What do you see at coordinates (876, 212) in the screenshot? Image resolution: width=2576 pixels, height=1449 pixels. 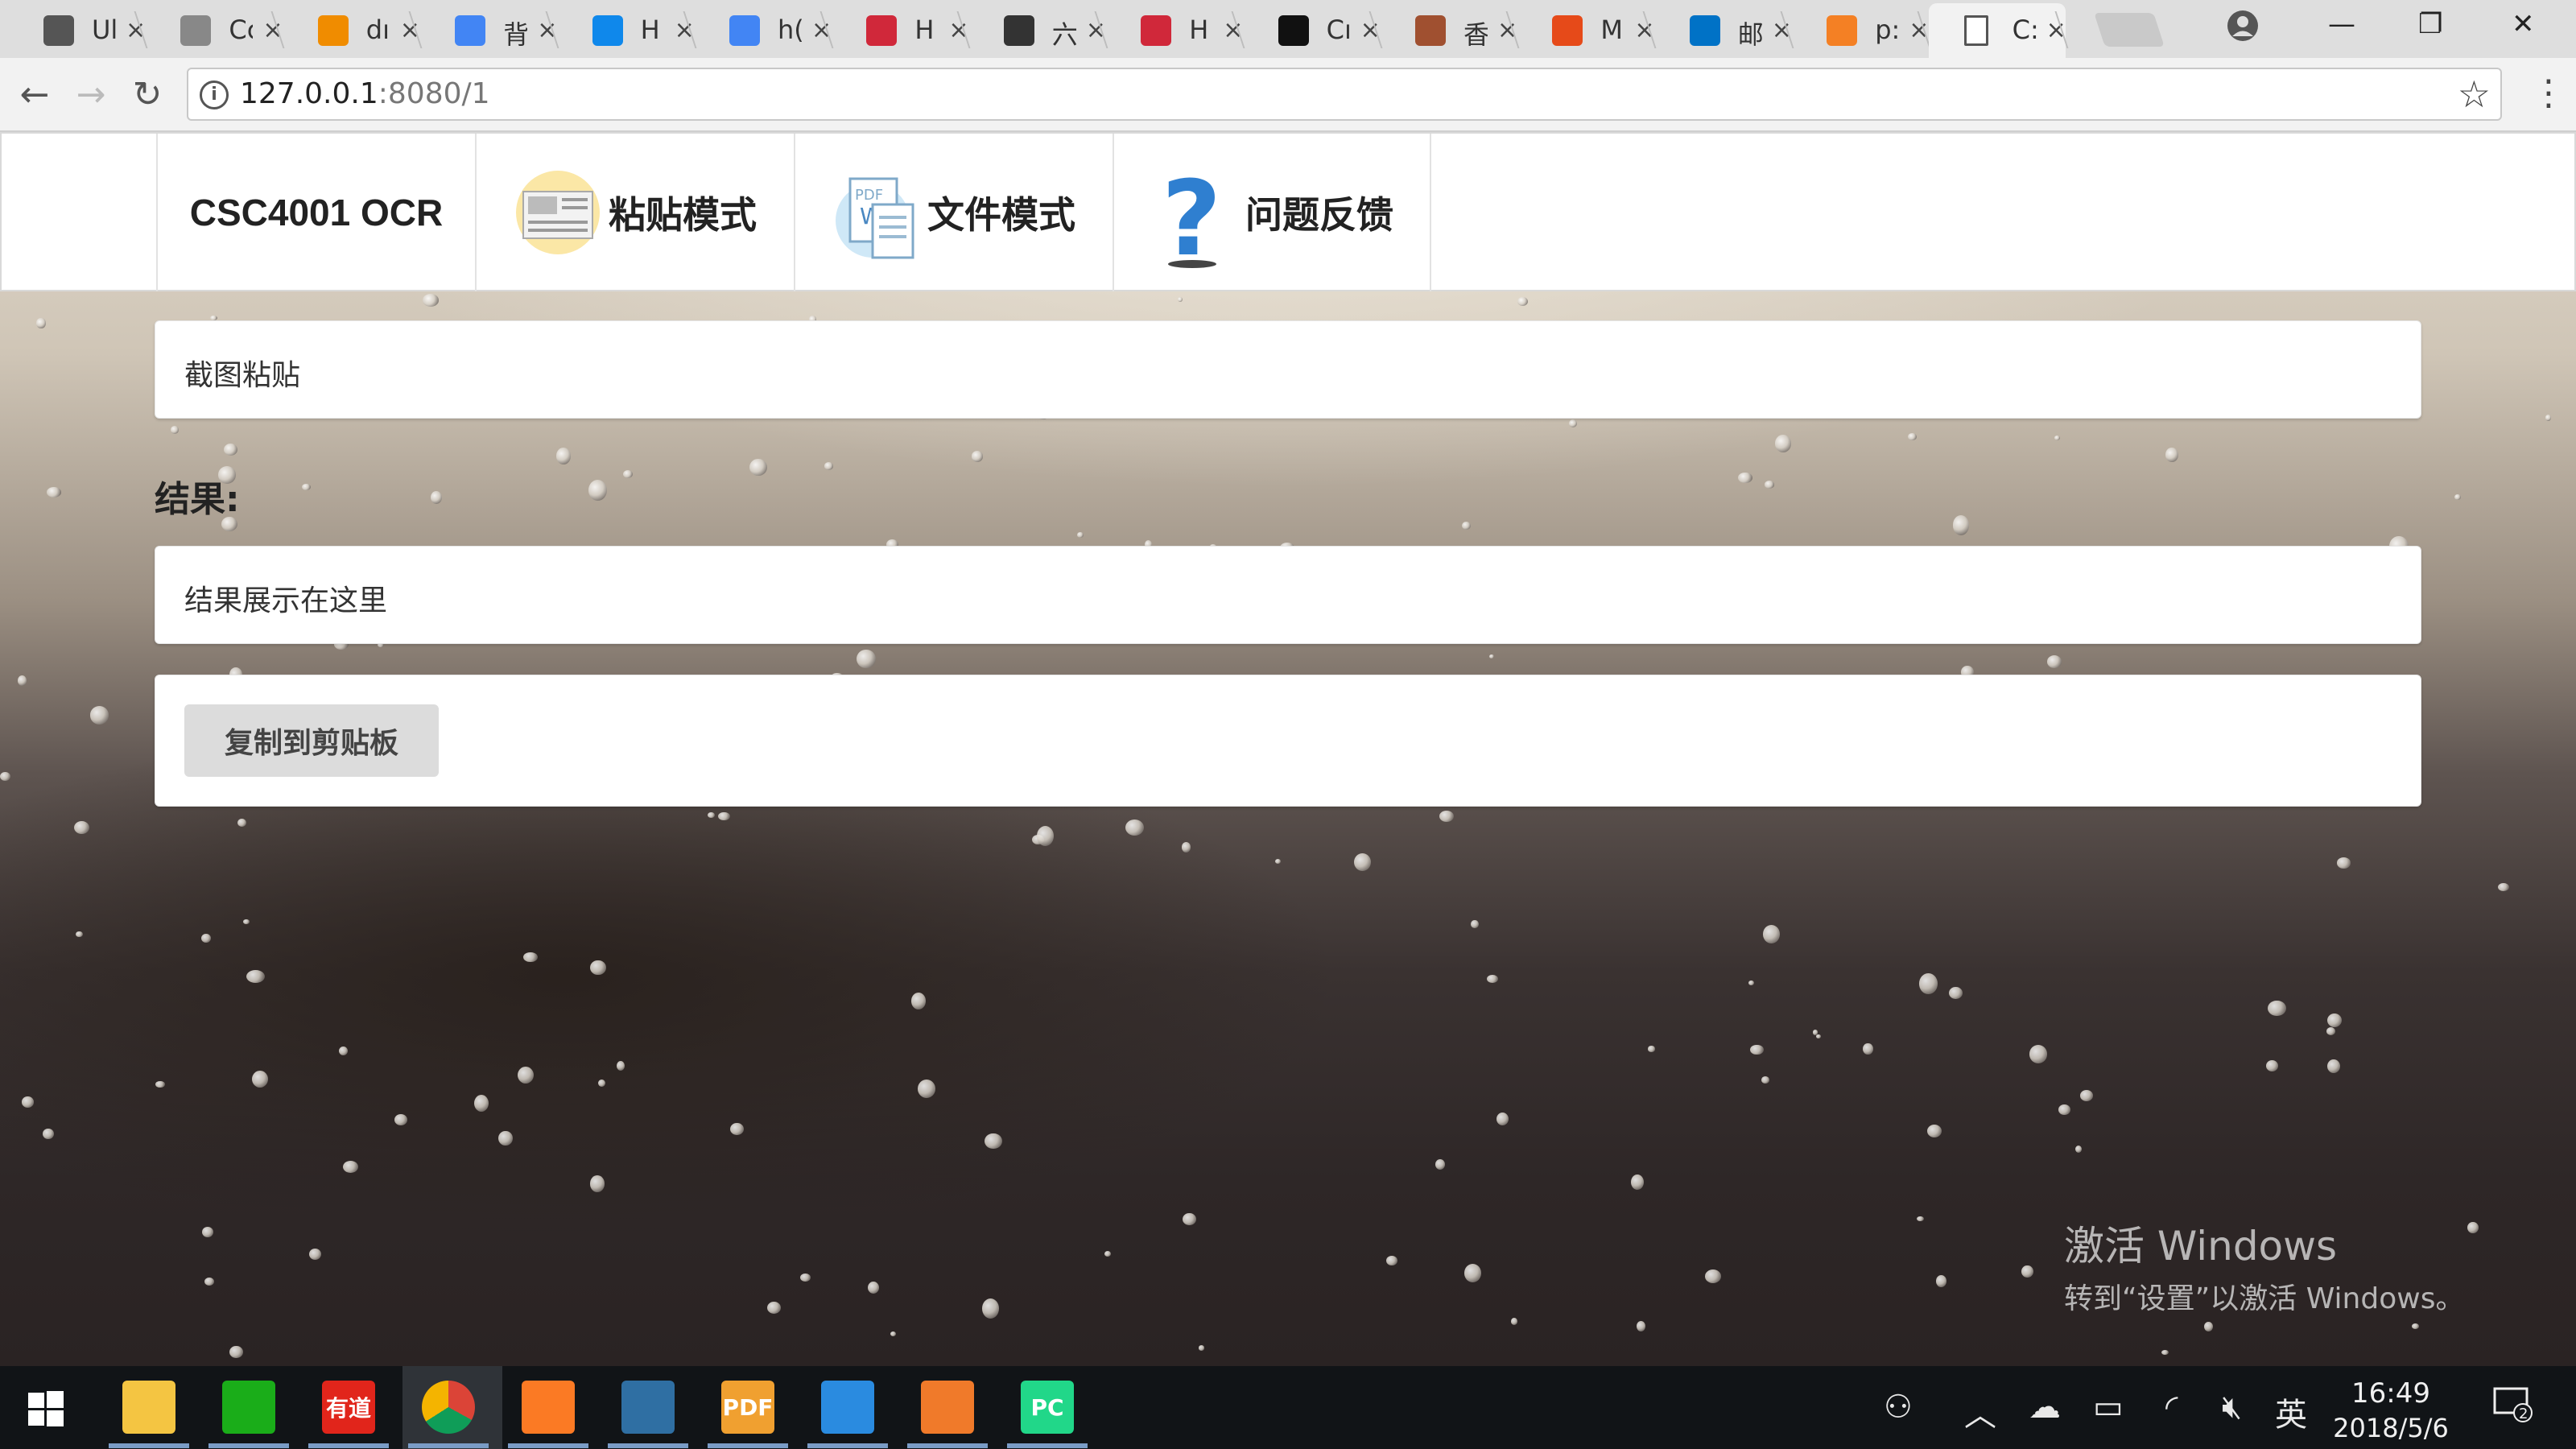 I see `document-files-icon: PDF W` at bounding box center [876, 212].